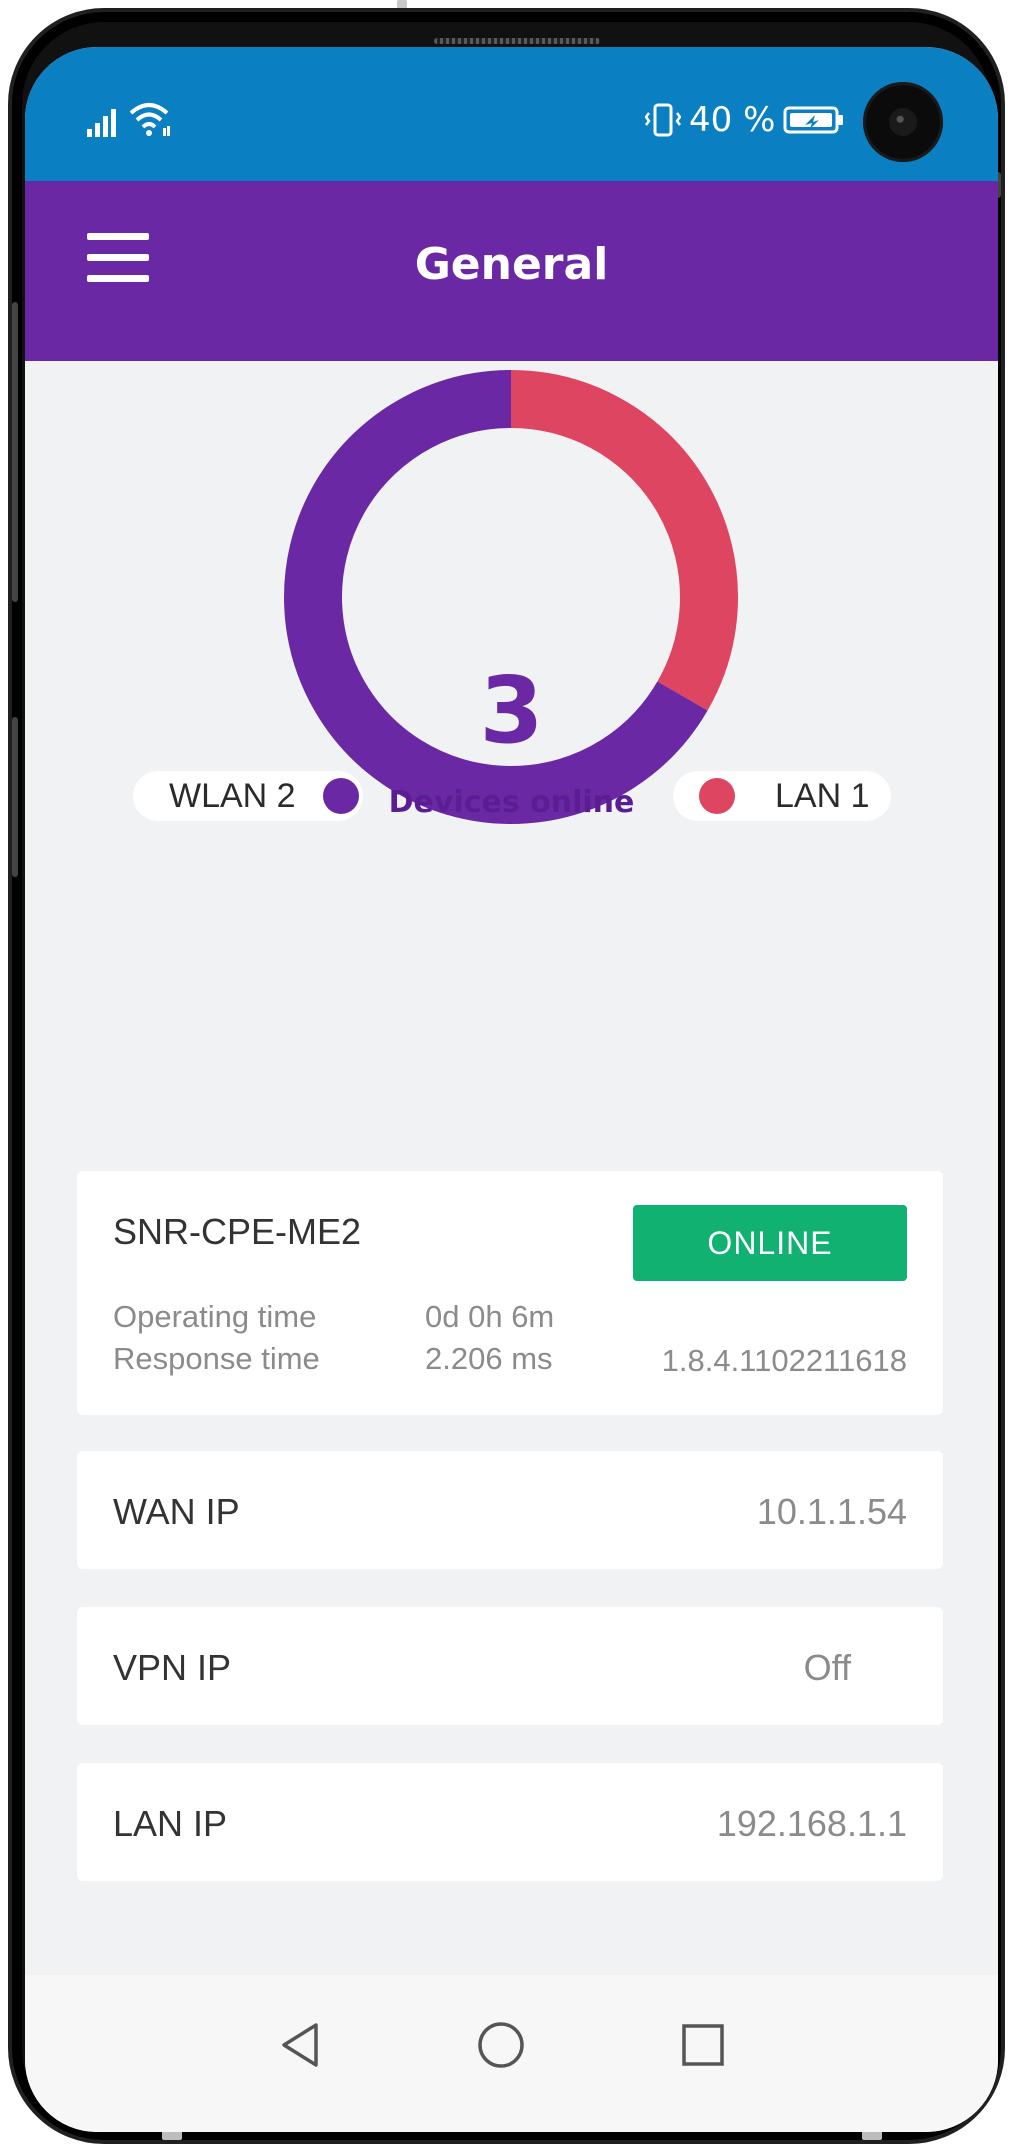 Image resolution: width=1015 pixels, height=2152 pixels. What do you see at coordinates (511, 802) in the screenshot?
I see `devices-online-label: Devices online` at bounding box center [511, 802].